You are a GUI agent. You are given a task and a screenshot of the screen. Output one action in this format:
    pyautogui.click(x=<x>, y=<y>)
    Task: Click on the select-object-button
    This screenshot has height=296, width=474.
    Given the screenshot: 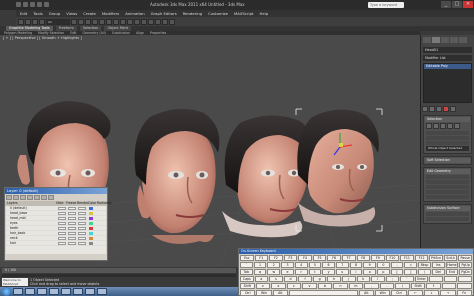 What is the action you would take?
    pyautogui.click(x=74, y=21)
    